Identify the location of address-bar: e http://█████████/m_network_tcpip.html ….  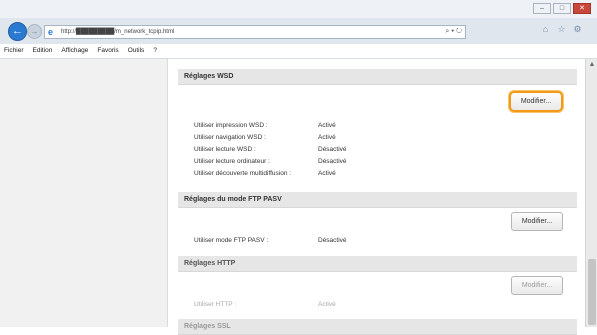
(255, 32).